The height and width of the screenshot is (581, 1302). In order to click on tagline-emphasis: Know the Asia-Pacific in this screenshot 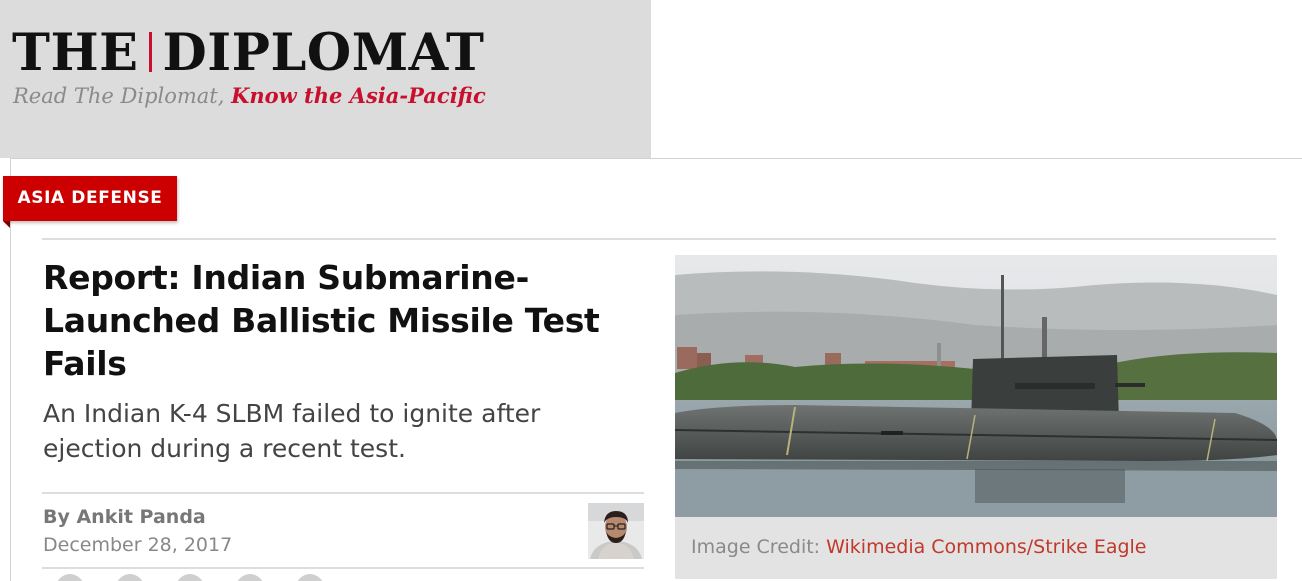, I will do `click(358, 95)`.